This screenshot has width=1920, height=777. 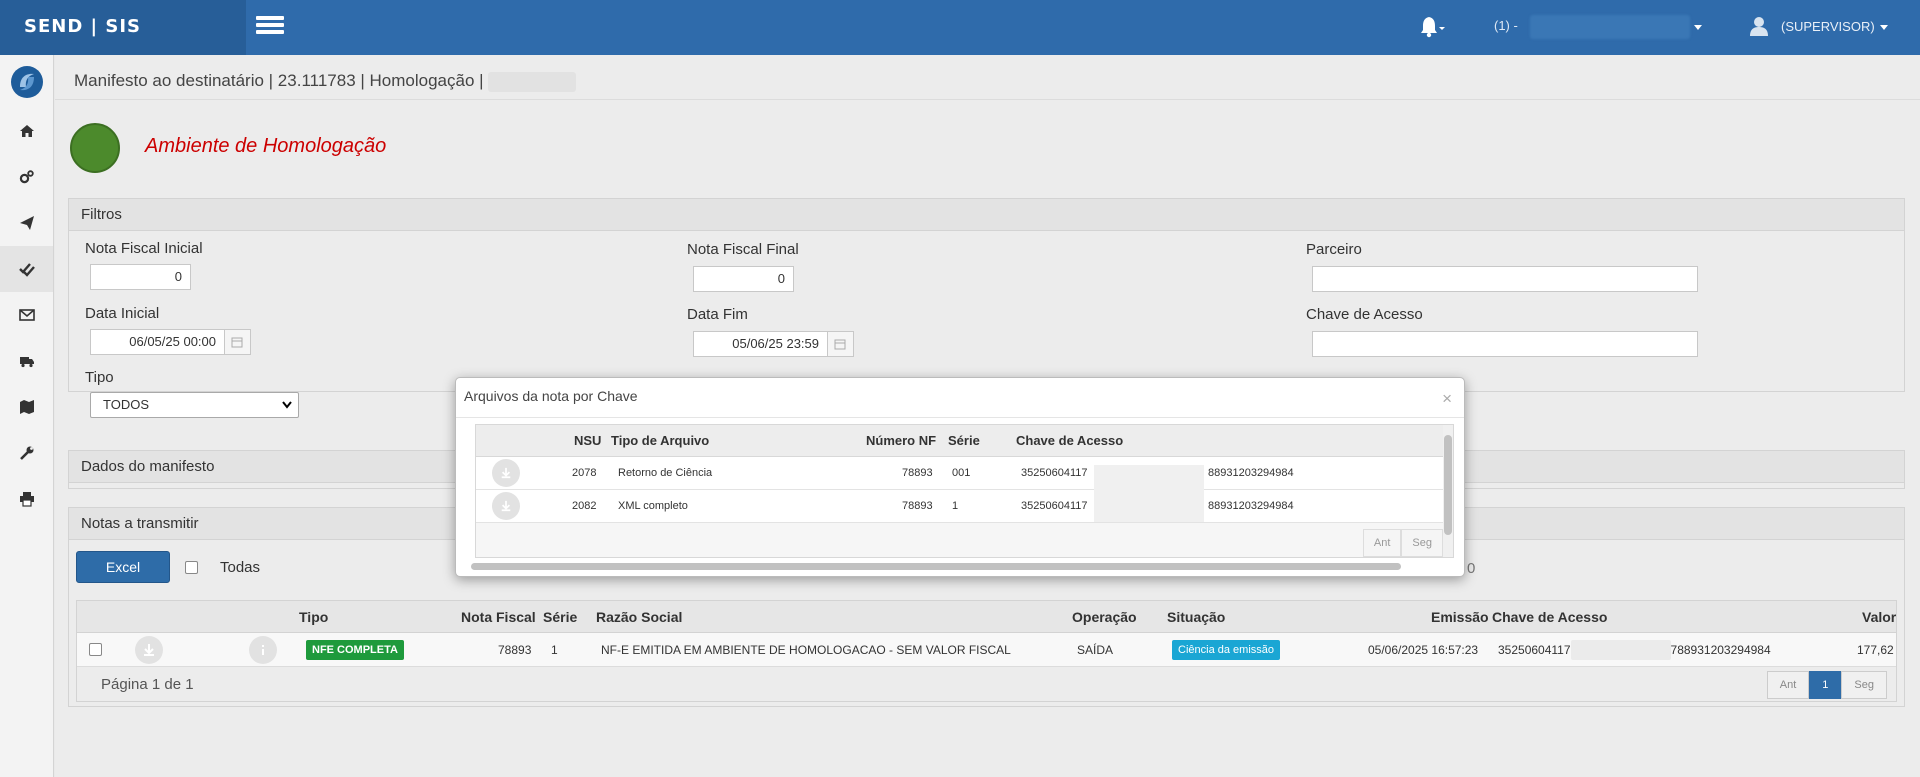 I want to click on notifications-bell-icon, so click(x=1432, y=27).